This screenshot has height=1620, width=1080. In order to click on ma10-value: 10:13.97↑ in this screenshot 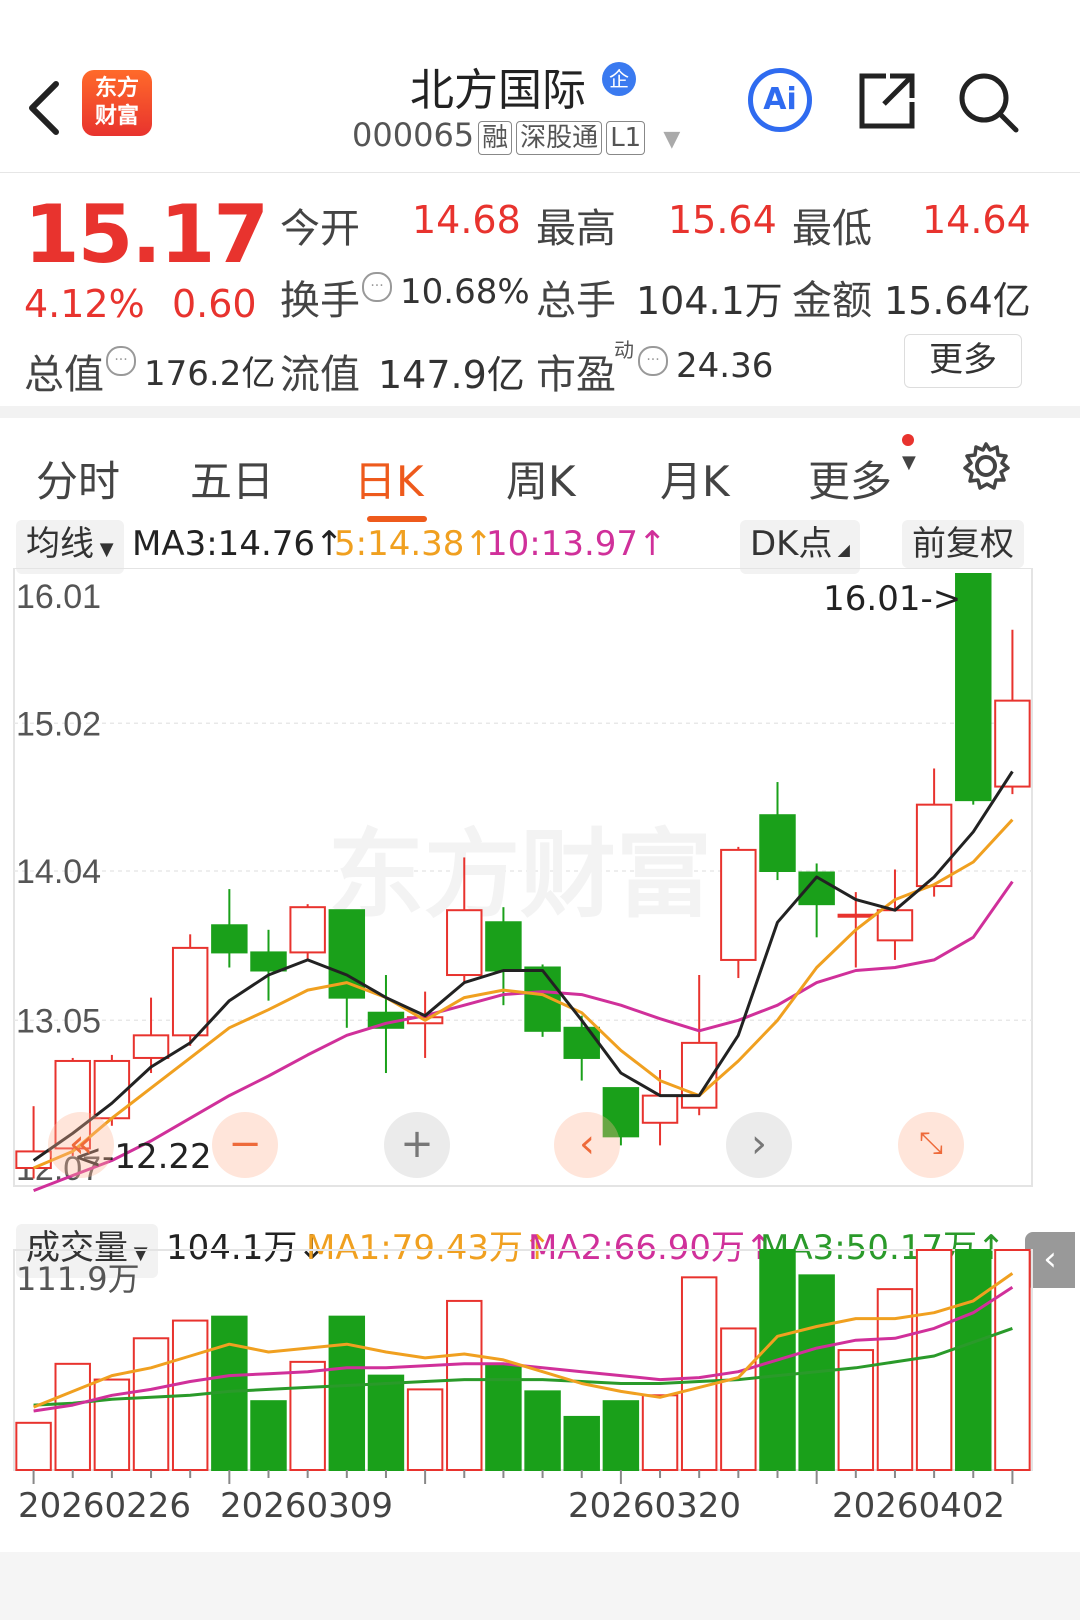, I will do `click(576, 544)`.